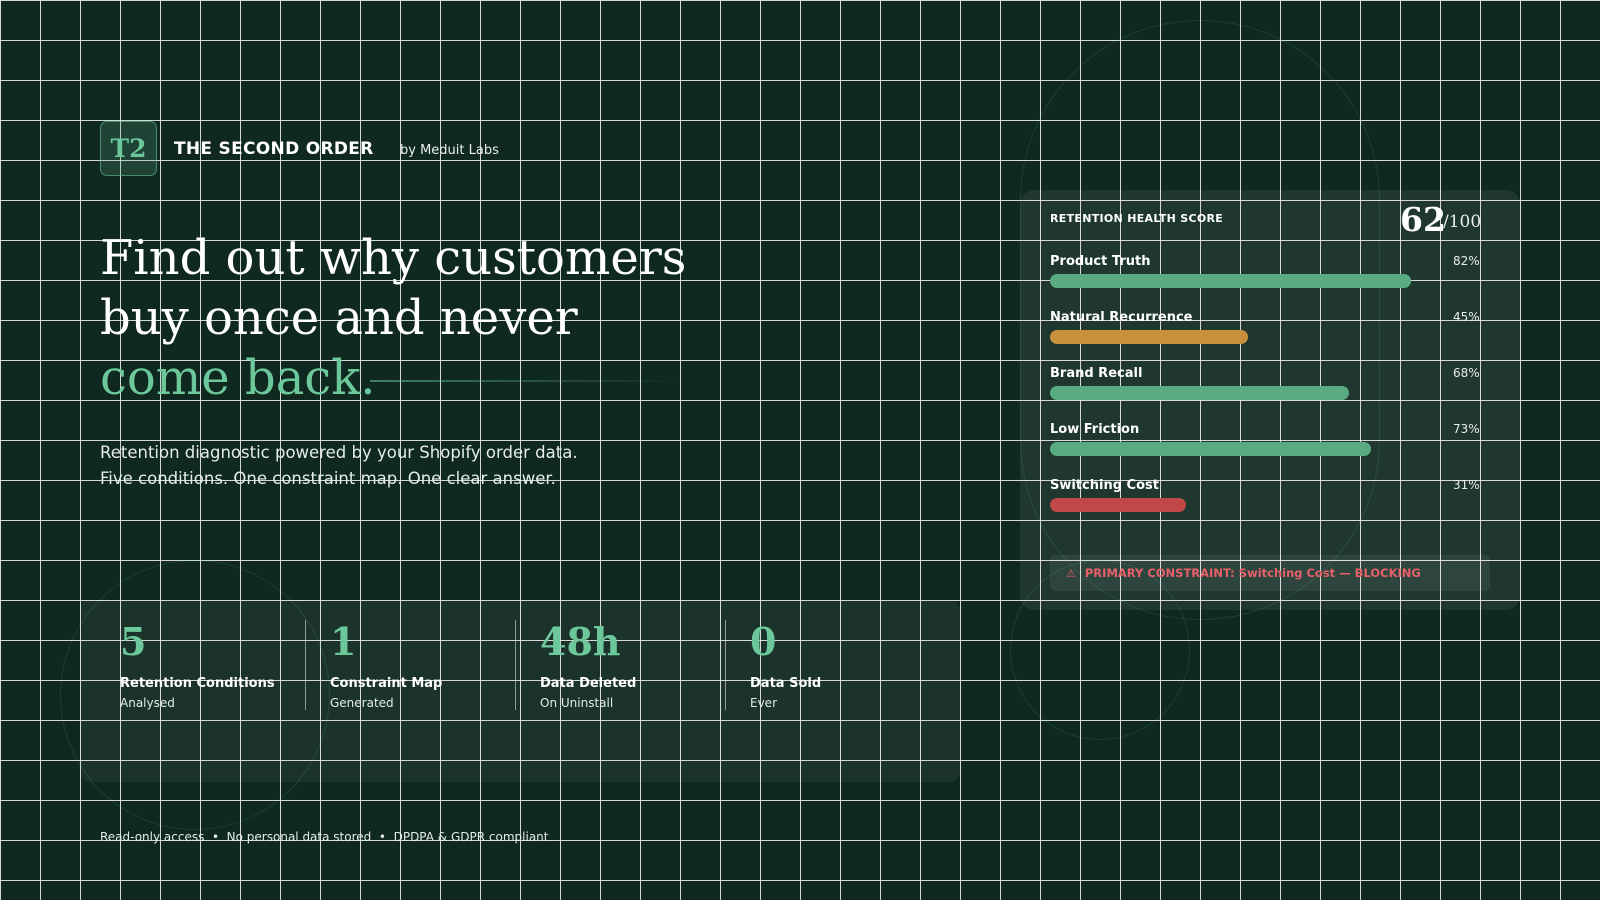 Image resolution: width=1600 pixels, height=900 pixels. What do you see at coordinates (763, 703) in the screenshot?
I see `stat-sublabel: Ever` at bounding box center [763, 703].